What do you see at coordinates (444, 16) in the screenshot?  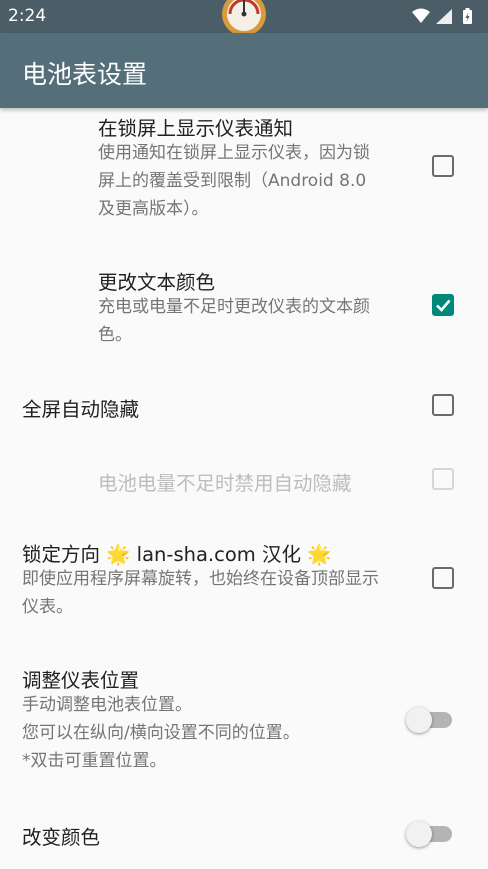 I see `signal-icon` at bounding box center [444, 16].